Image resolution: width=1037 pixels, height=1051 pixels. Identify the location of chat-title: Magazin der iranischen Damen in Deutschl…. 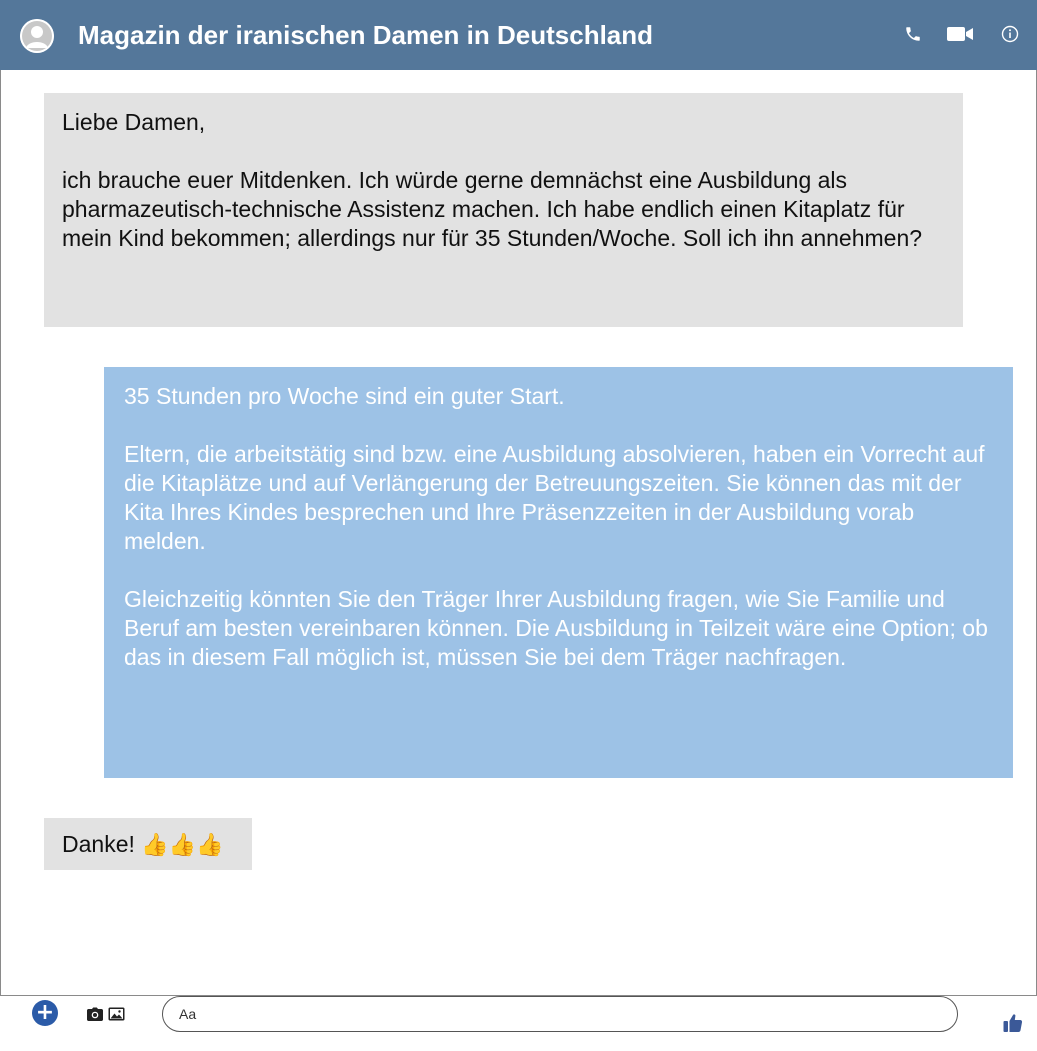
(366, 35).